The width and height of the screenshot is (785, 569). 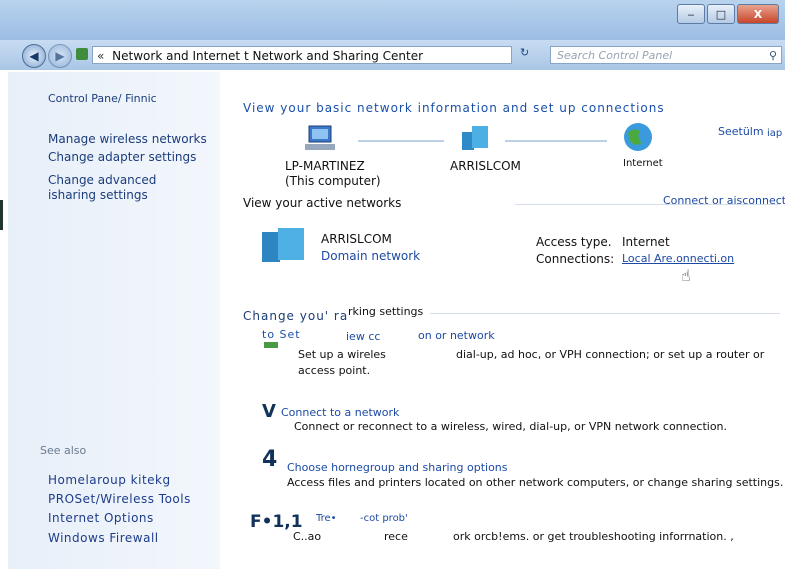 I want to click on item1-desc-c: access point., so click(x=334, y=370).